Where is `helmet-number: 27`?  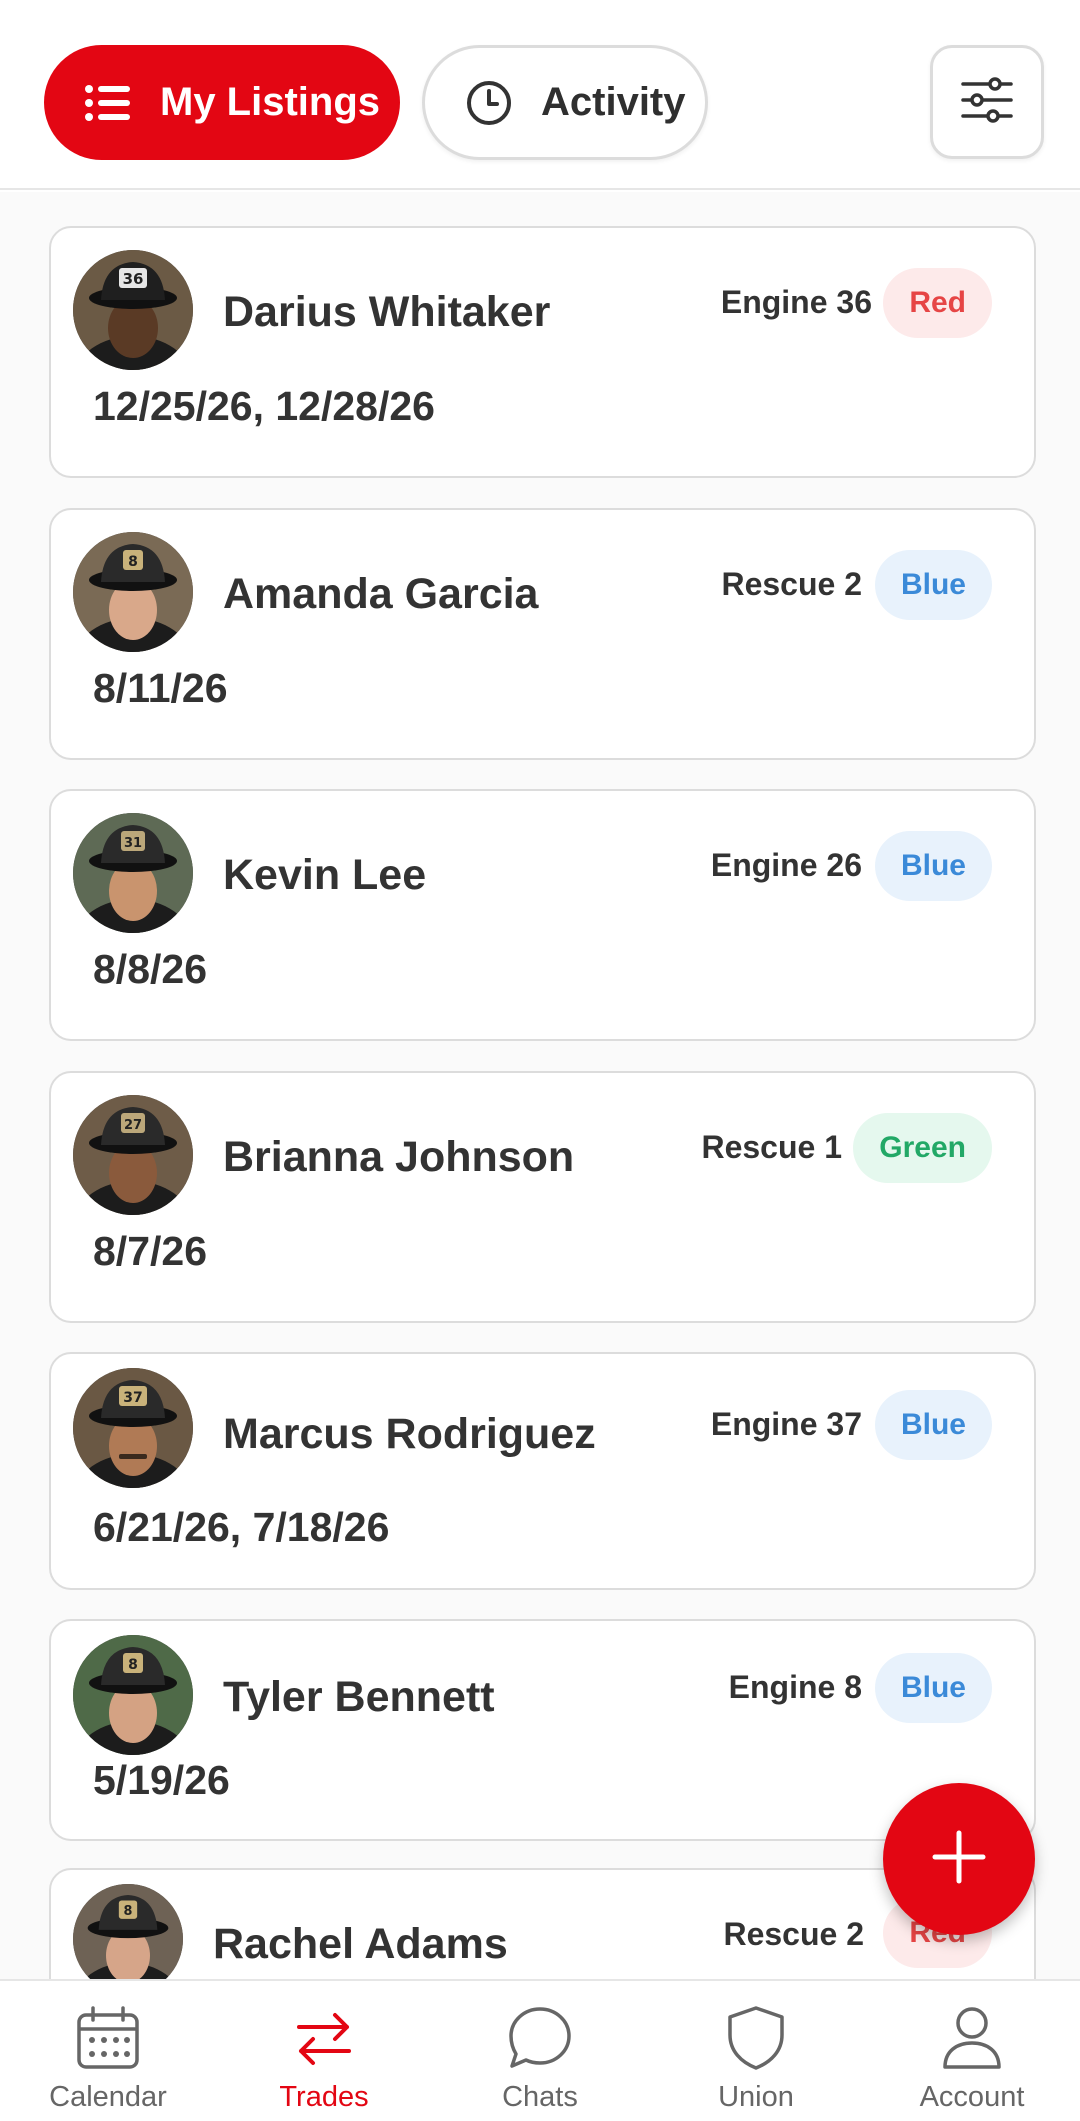 helmet-number: 27 is located at coordinates (133, 1125).